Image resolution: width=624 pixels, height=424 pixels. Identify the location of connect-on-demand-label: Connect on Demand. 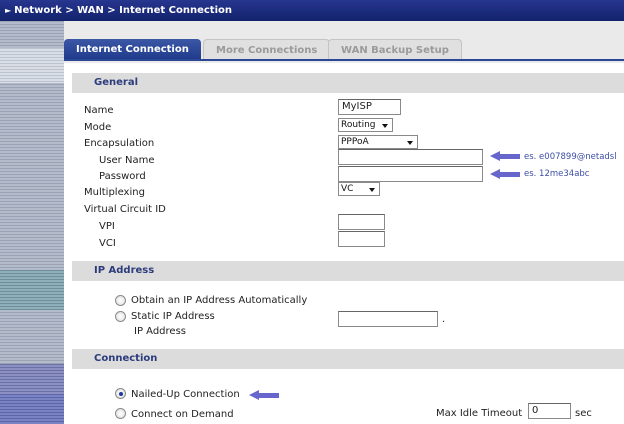
(182, 414).